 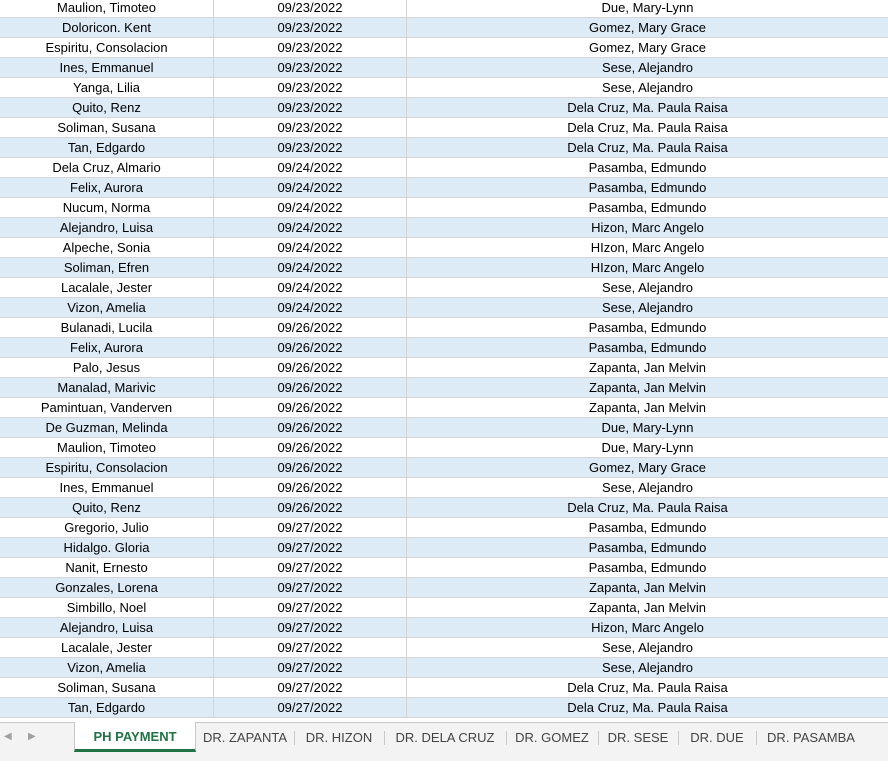 I want to click on sheet-tab: PH PAYMENT, so click(x=135, y=737).